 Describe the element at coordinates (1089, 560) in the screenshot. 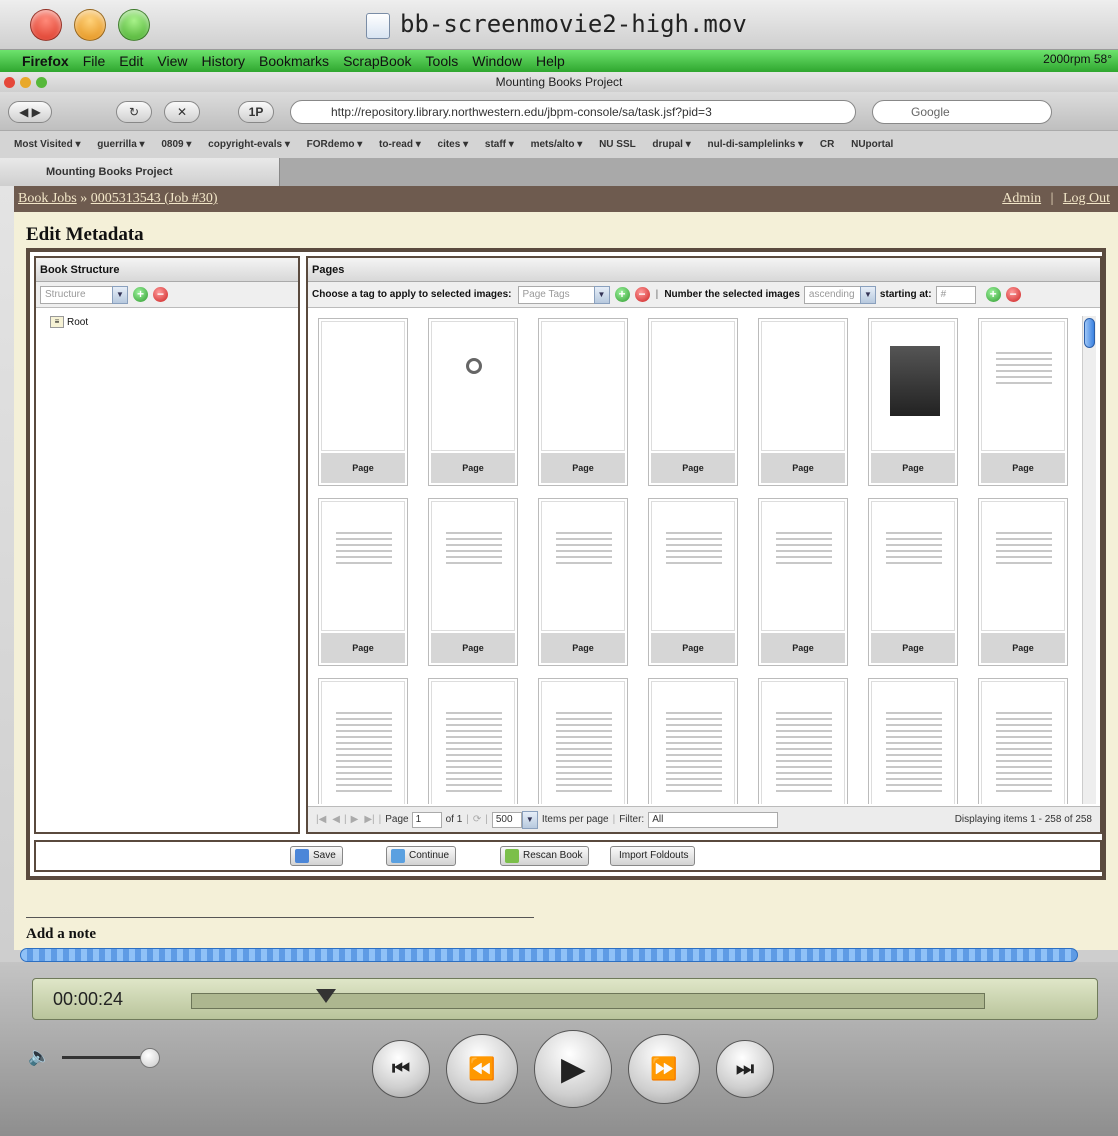

I see `vertical-scrollbar` at that location.